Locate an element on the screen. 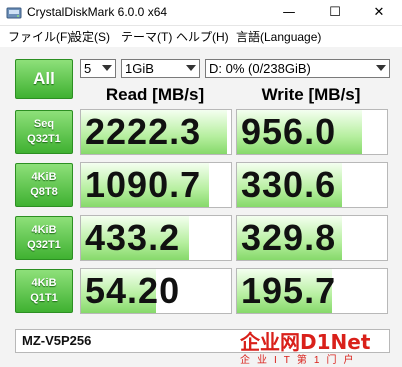  write-value: 329.8 is located at coordinates (289, 237).